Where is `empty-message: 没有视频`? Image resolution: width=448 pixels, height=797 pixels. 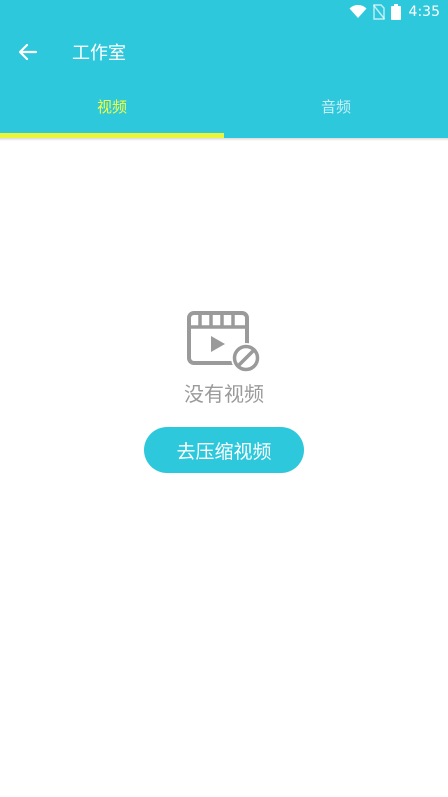
empty-message: 没有视频 is located at coordinates (224, 394).